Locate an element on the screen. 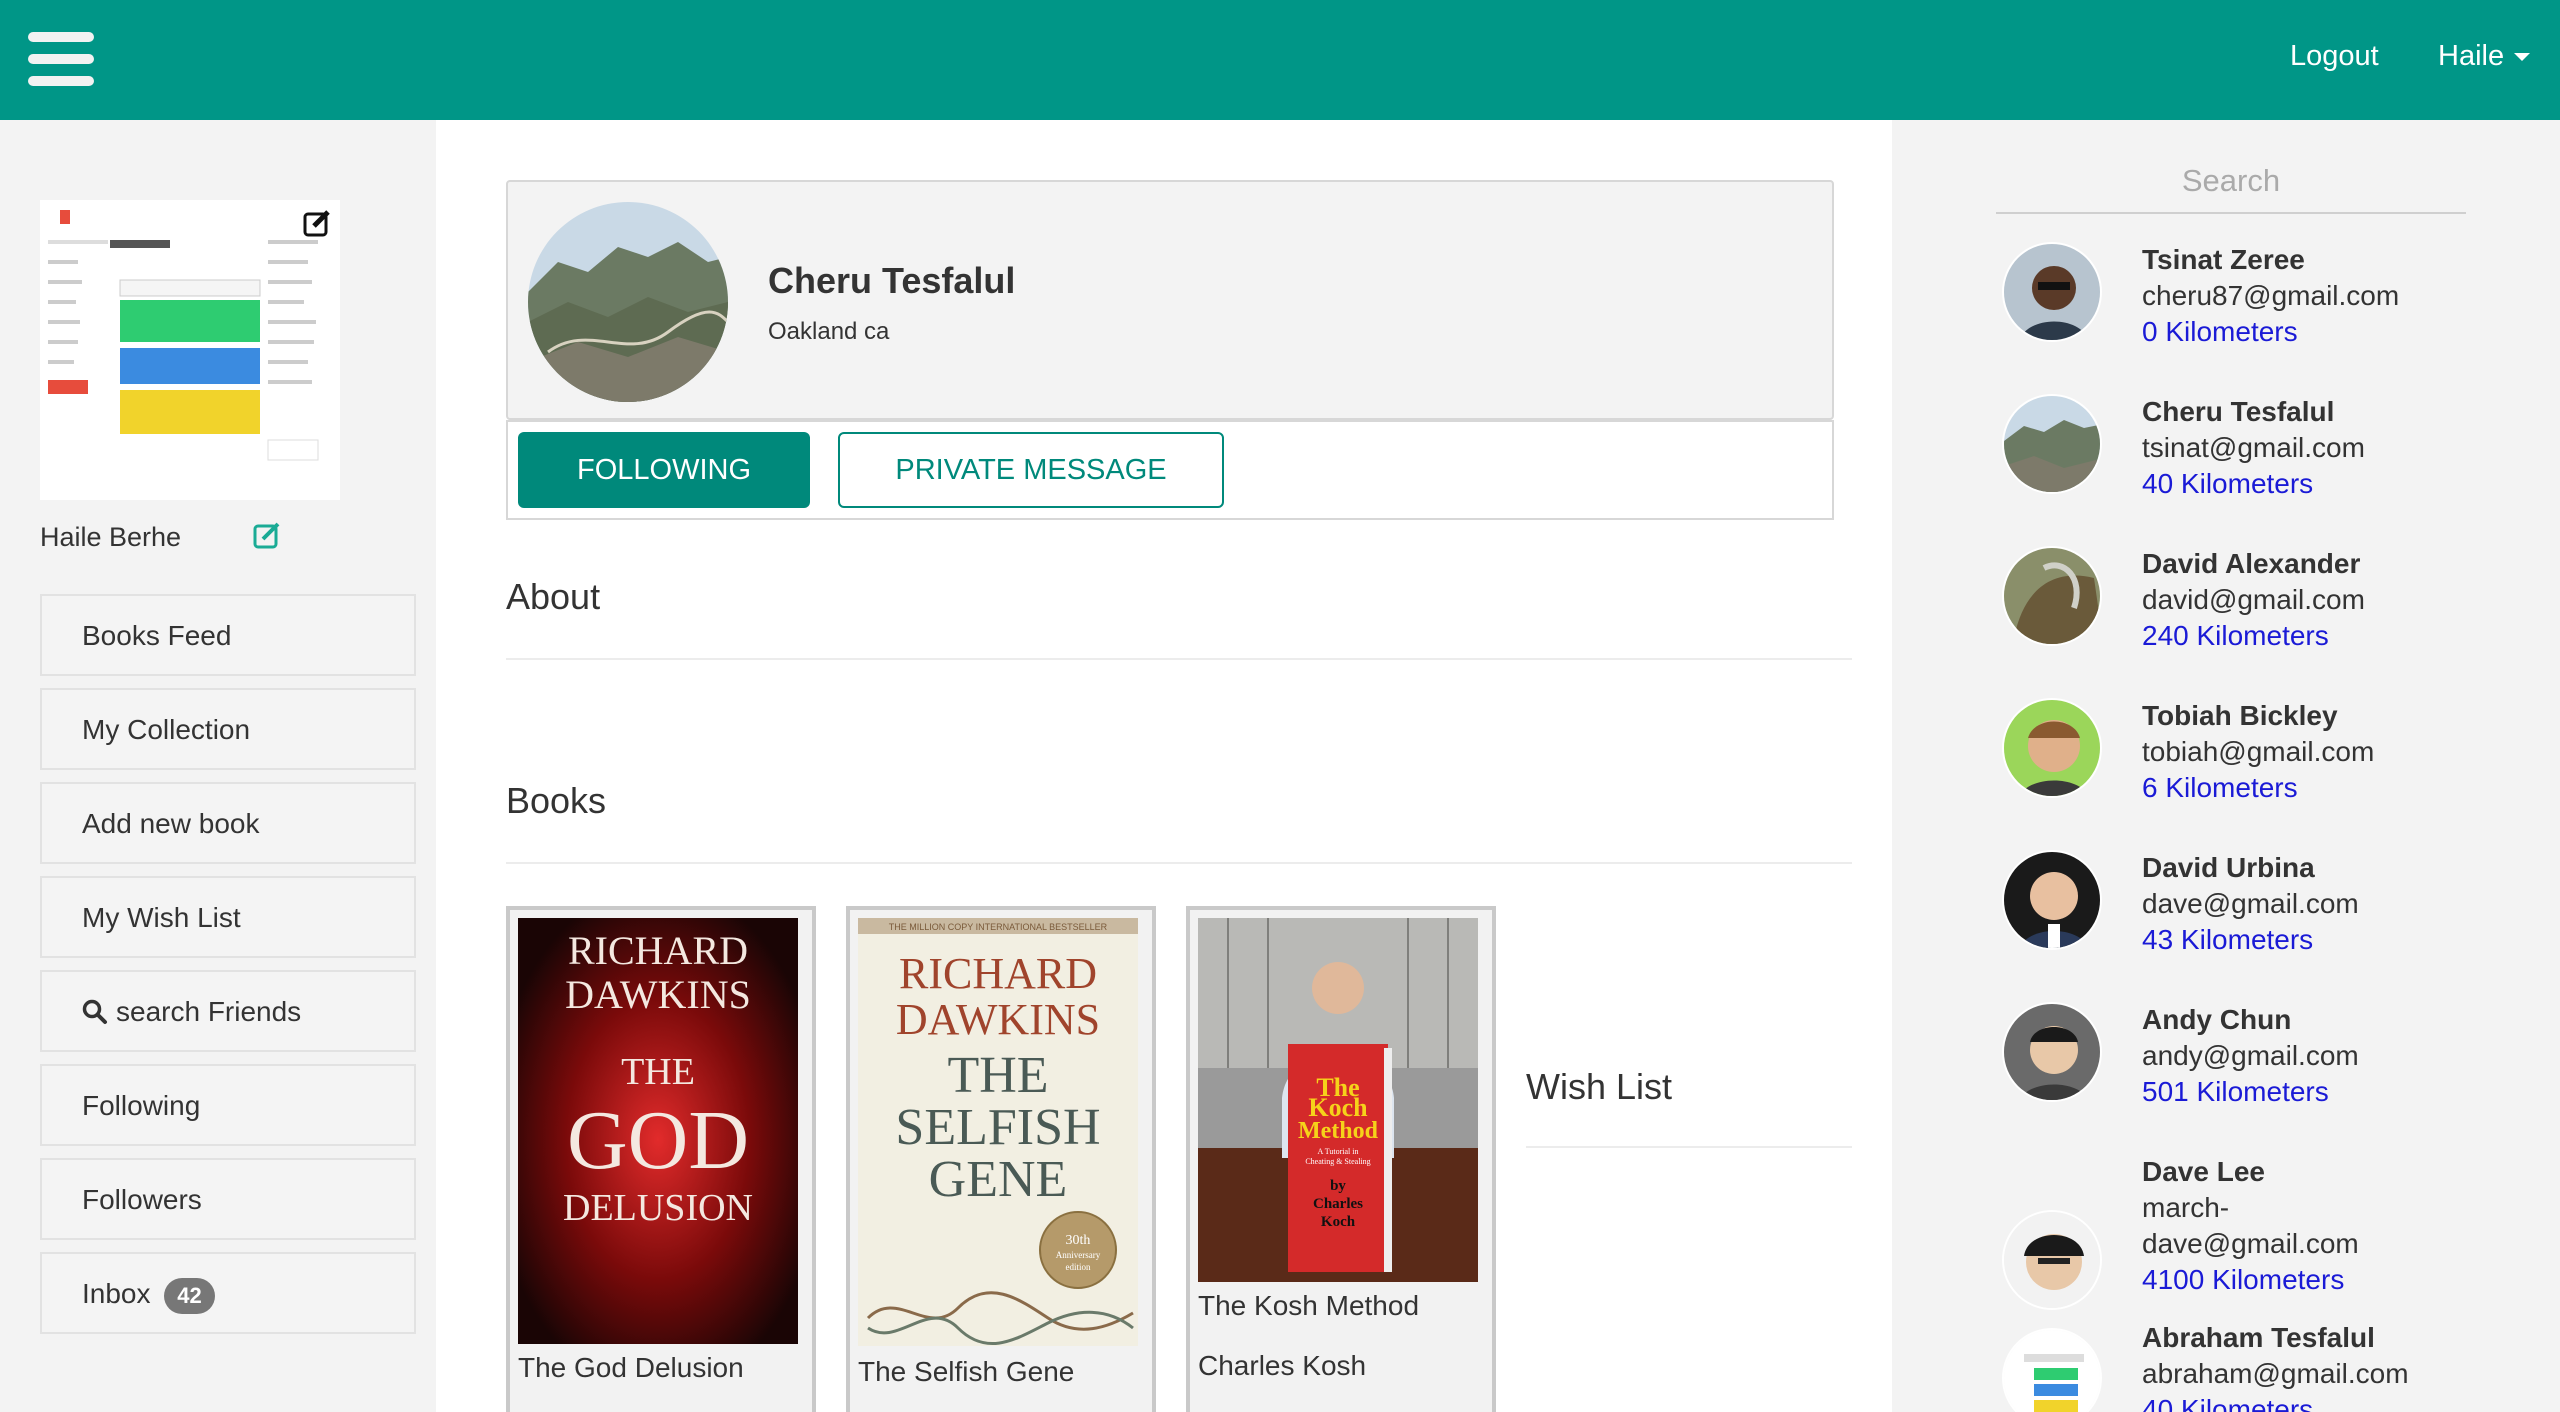 This screenshot has height=1412, width=2560. caret-down-icon is located at coordinates (2522, 57).